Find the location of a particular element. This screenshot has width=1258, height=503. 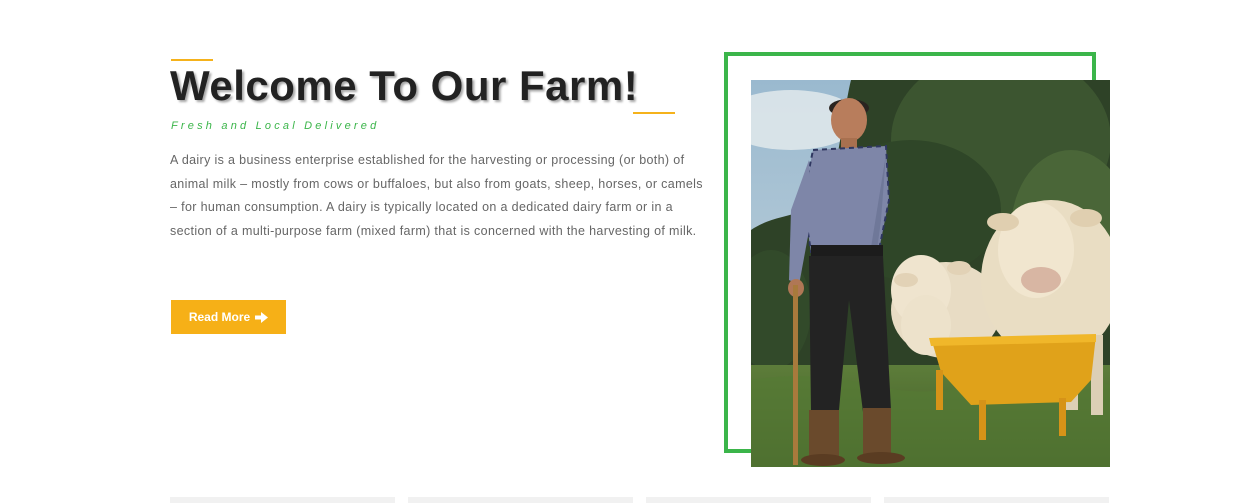

read-more-button: Read More is located at coordinates (228, 317).